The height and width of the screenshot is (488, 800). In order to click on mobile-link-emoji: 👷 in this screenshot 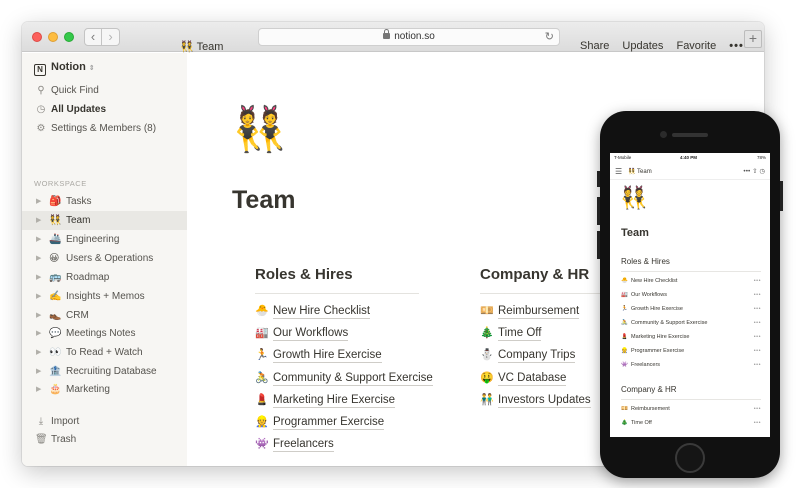, I will do `click(624, 351)`.